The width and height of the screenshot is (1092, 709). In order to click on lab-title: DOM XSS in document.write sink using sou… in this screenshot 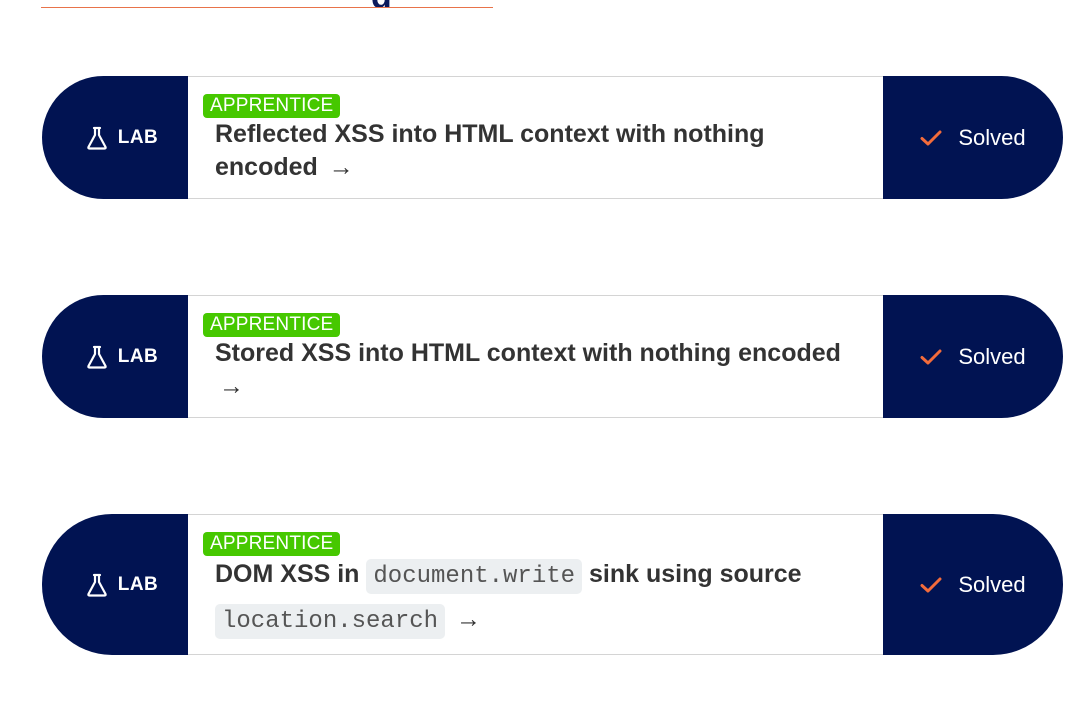, I will do `click(533, 598)`.